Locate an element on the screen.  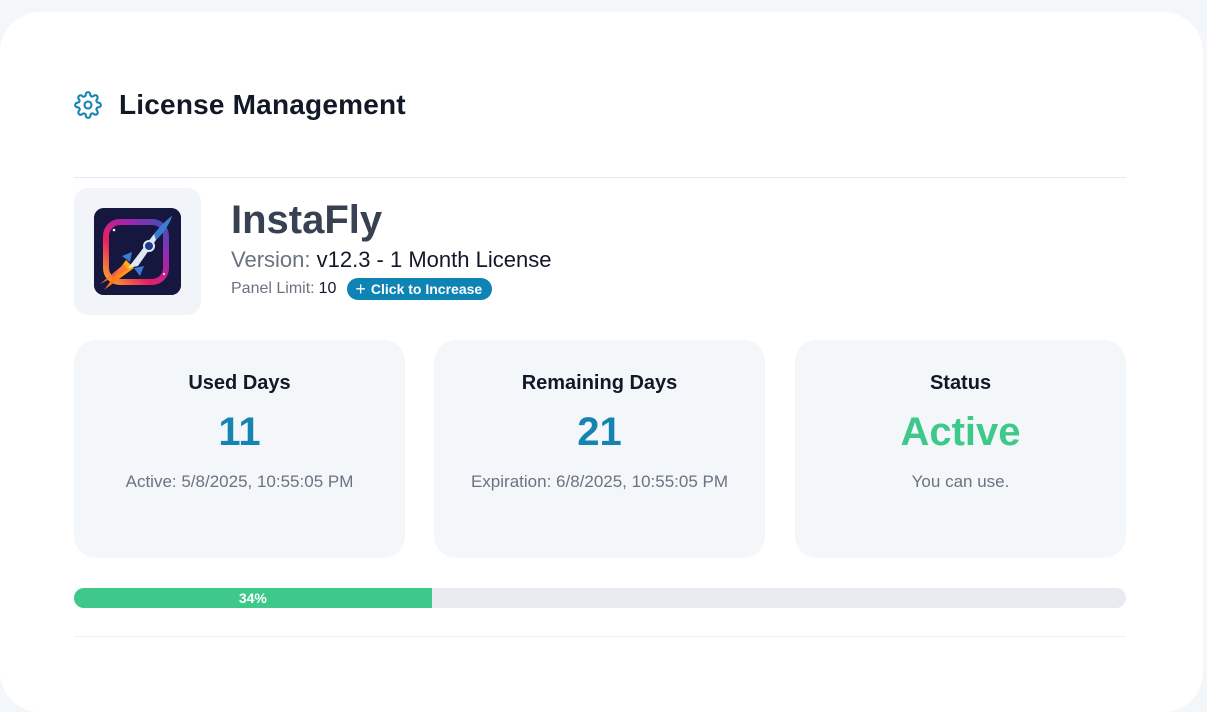
status-value: Active is located at coordinates (960, 432).